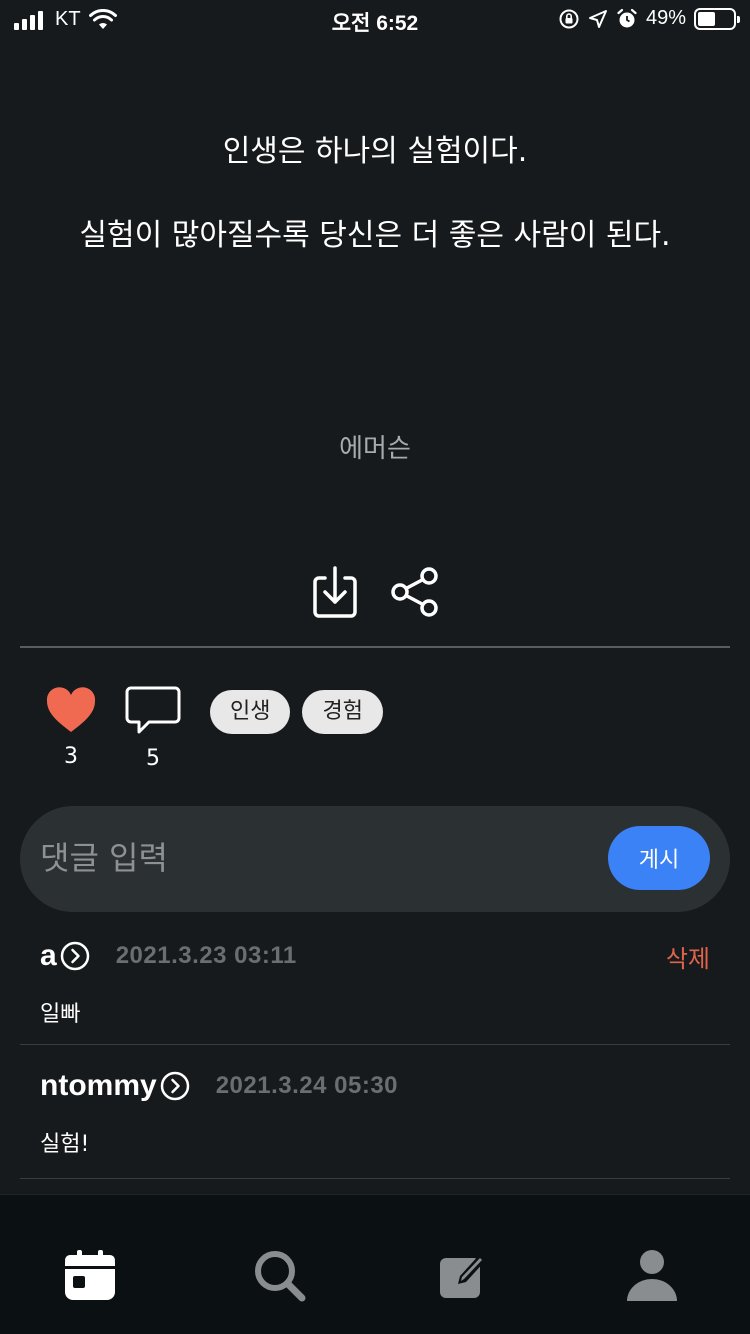 The width and height of the screenshot is (750, 1334). What do you see at coordinates (569, 18) in the screenshot?
I see `rotation-lock-icon` at bounding box center [569, 18].